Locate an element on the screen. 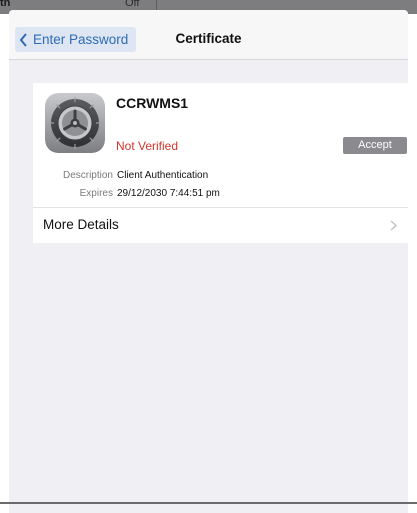 This screenshot has height=513, width=417. detail-row-description: Description Client Authentication is located at coordinates (220, 177).